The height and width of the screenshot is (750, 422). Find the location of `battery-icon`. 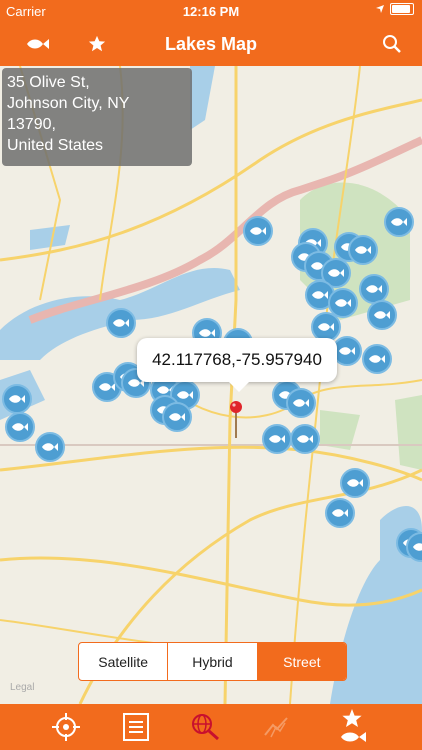

battery-icon is located at coordinates (402, 9).